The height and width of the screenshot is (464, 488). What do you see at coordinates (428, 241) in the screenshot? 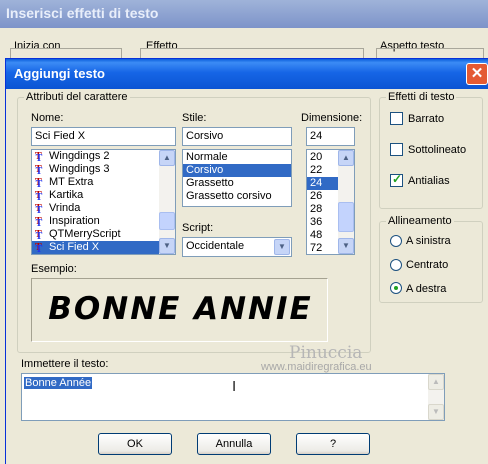
I see `align-left-label: A sinistra` at bounding box center [428, 241].